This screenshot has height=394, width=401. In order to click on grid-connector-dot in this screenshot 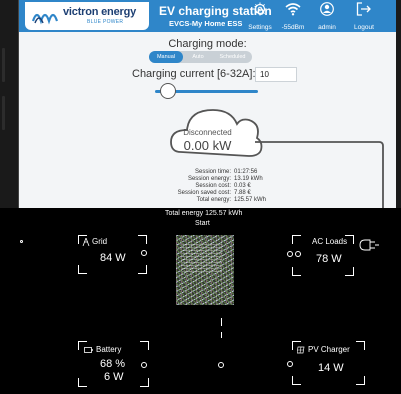, I will do `click(144, 253)`.